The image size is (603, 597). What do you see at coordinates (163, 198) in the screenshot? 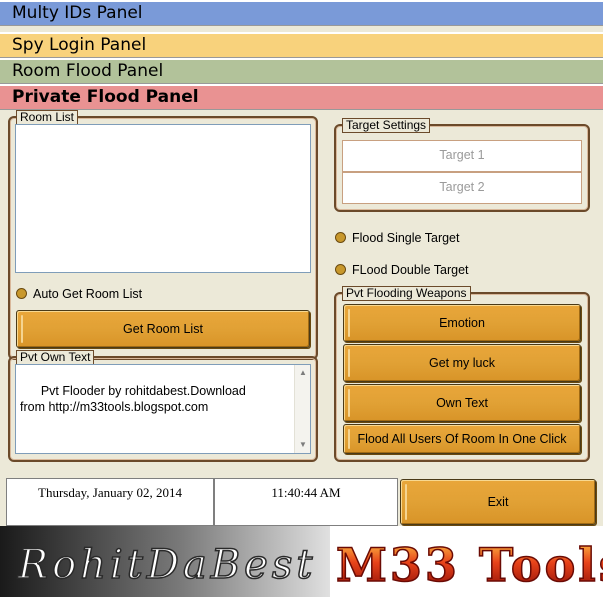
I see `room-list-box` at bounding box center [163, 198].